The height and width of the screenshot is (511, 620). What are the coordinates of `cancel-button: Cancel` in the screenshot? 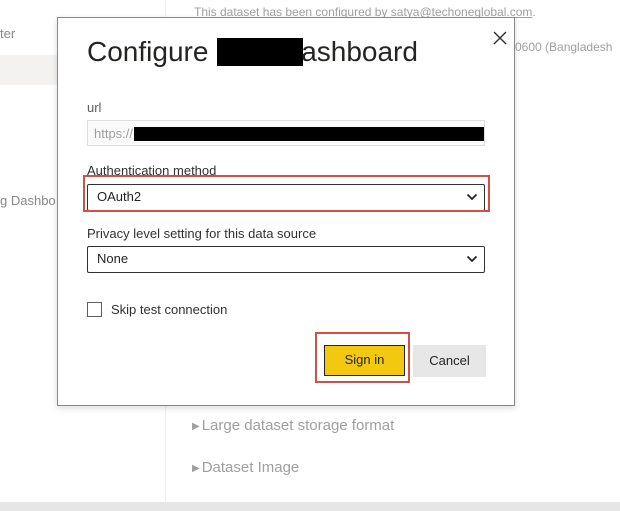 It's located at (449, 361).